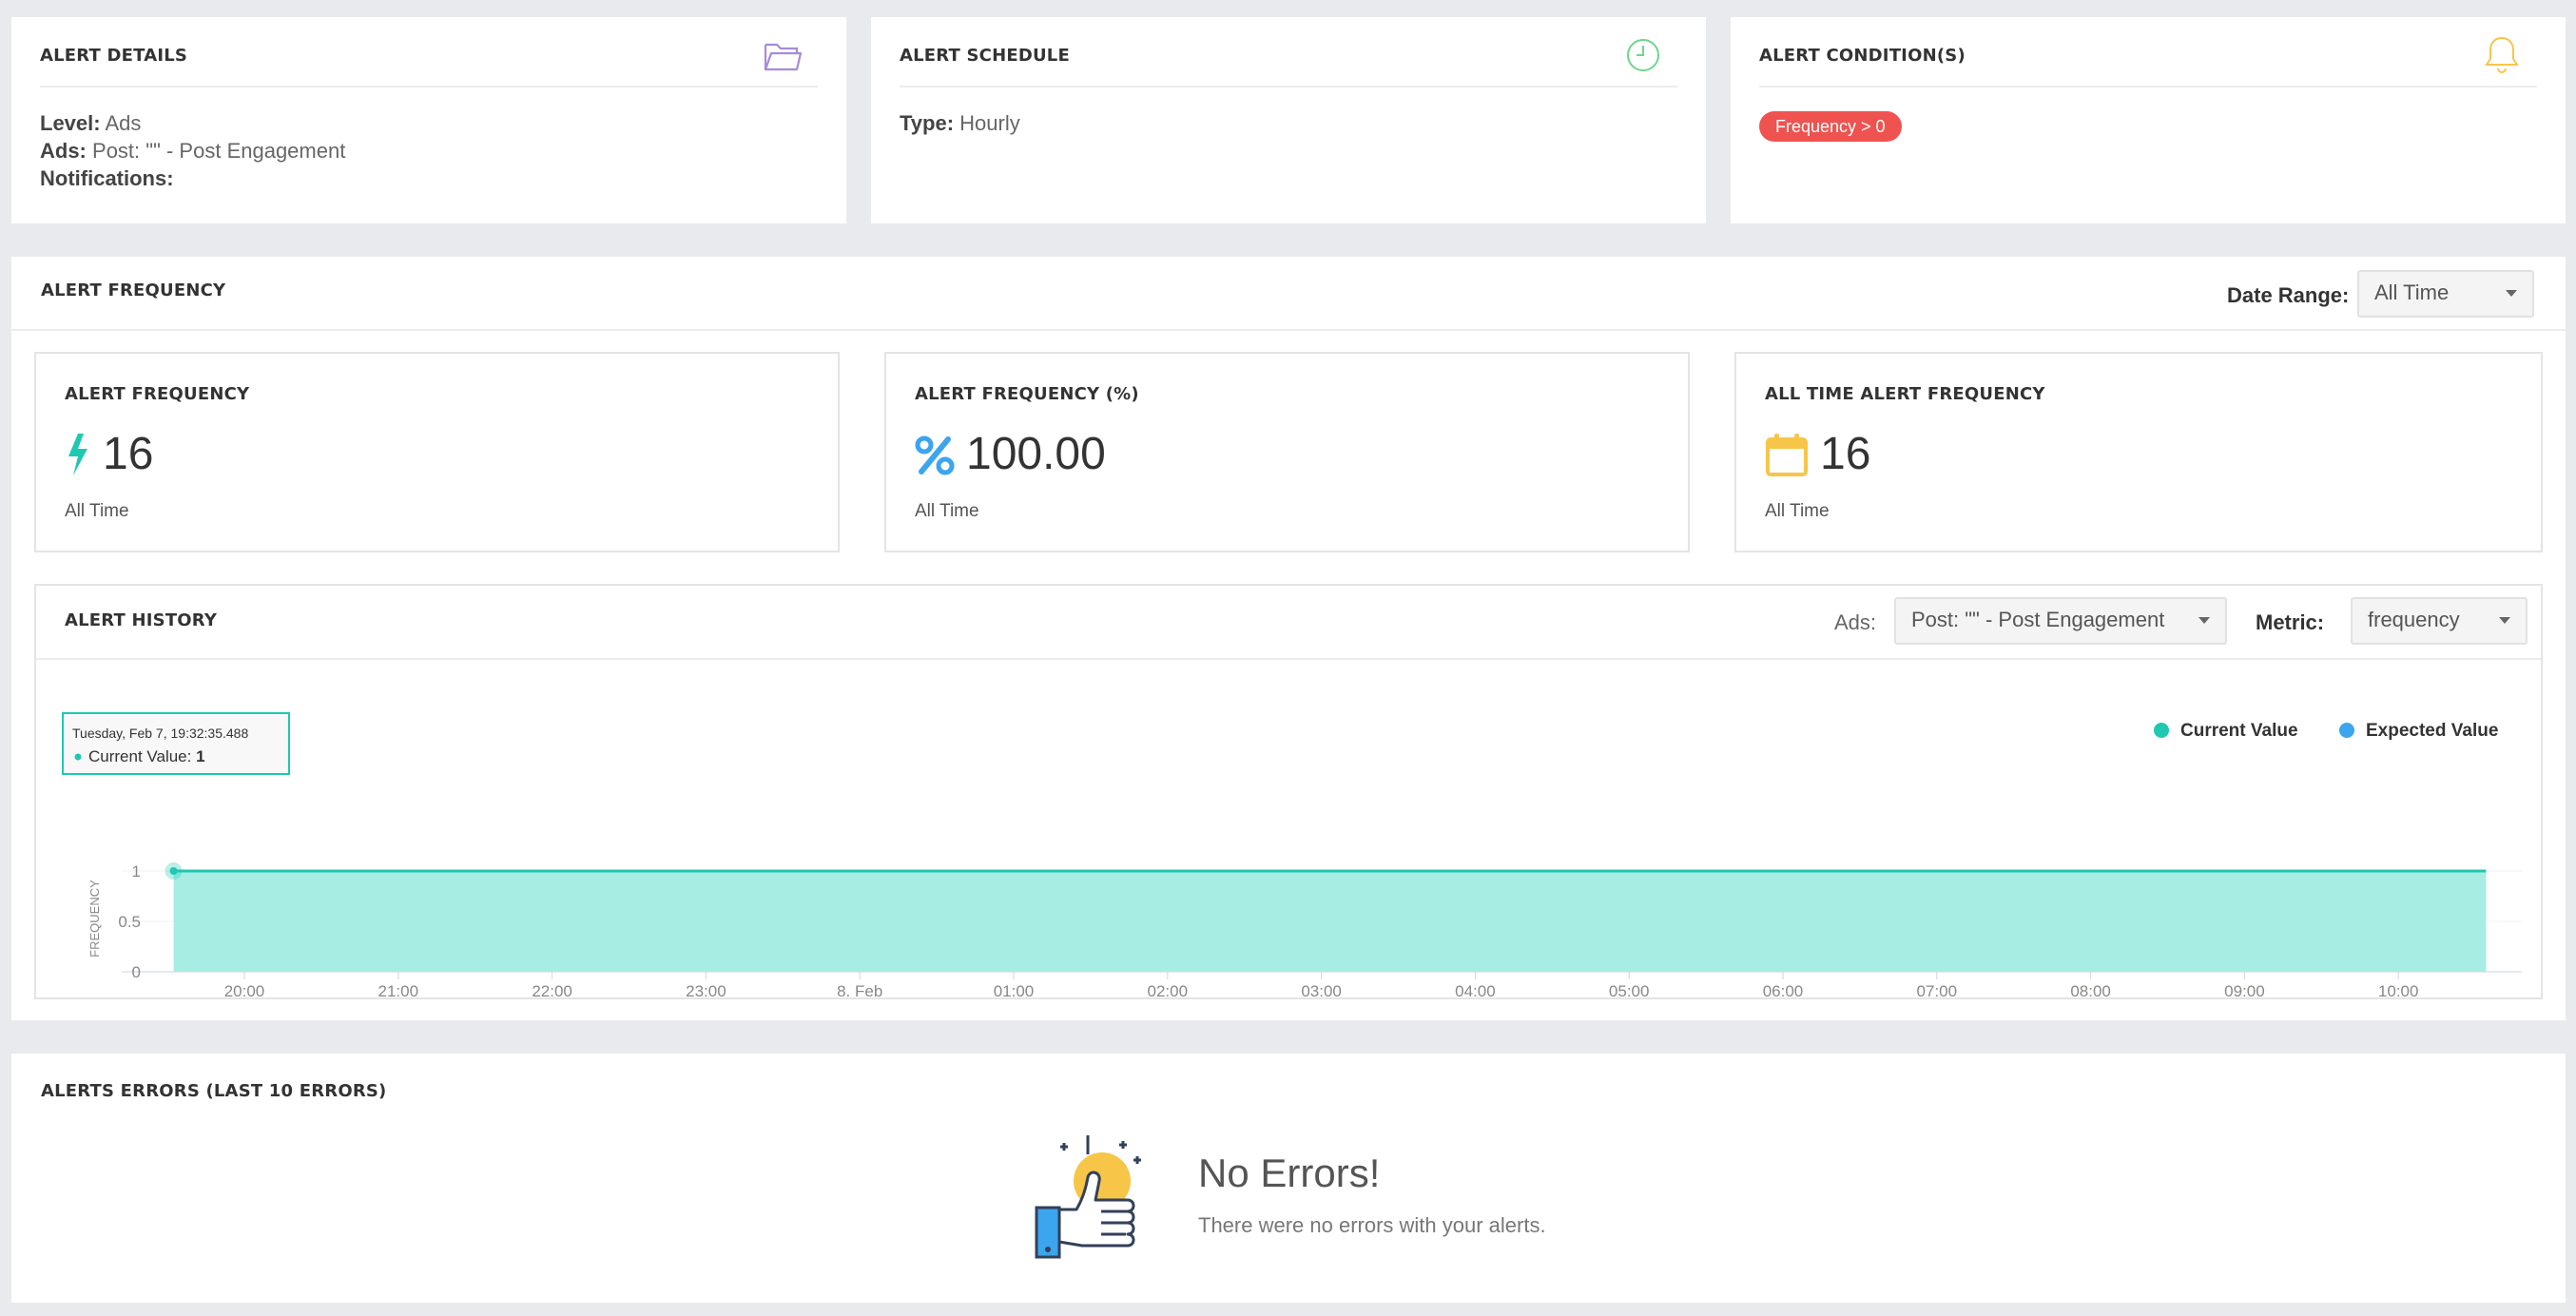  Describe the element at coordinates (2138, 452) in the screenshot. I see `stat-all-time-alert-frequency: ALL TIME ALERT FREQUENCY 16 All Time` at that location.